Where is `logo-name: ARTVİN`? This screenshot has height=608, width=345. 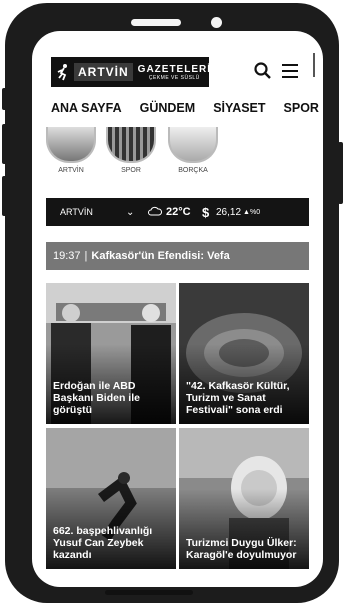 logo-name: ARTVİN is located at coordinates (103, 72).